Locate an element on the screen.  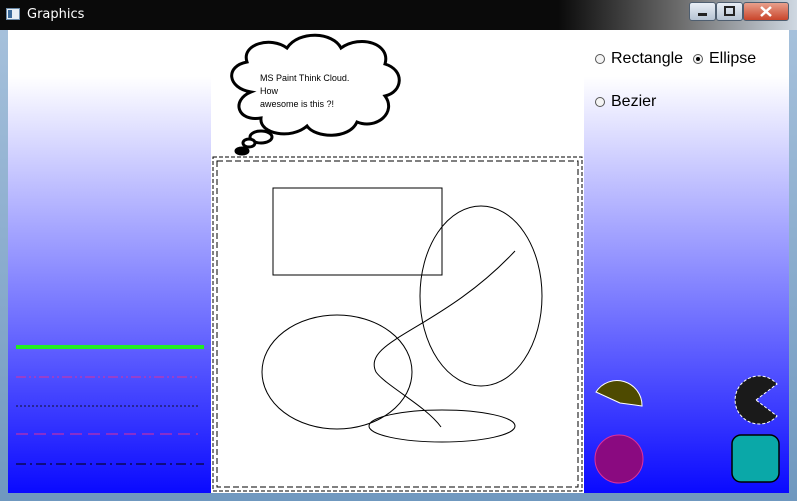
window-title: Graphics is located at coordinates (56, 14).